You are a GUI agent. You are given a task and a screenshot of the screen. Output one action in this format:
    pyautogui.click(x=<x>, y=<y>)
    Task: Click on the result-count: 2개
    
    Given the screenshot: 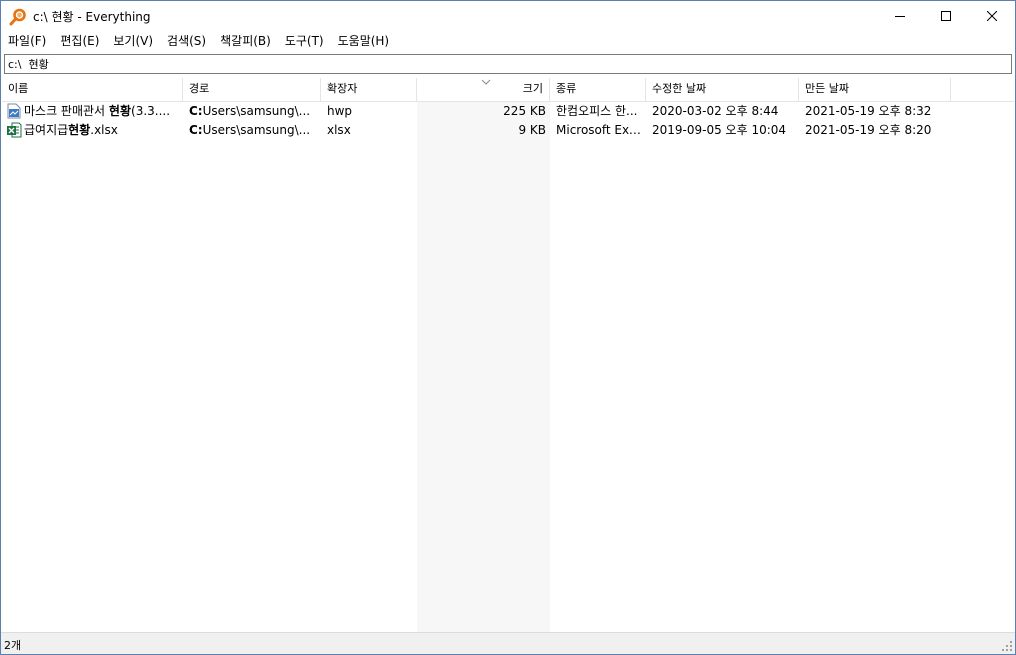 What is the action you would take?
    pyautogui.click(x=13, y=645)
    